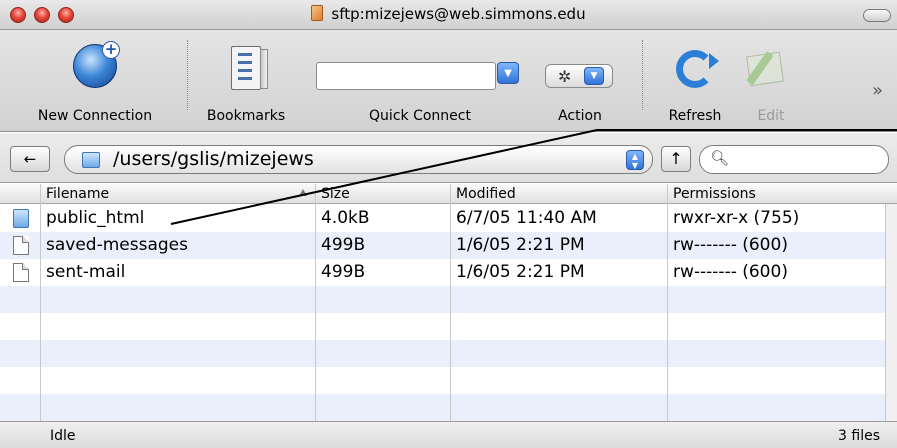  What do you see at coordinates (63, 436) in the screenshot?
I see `status-text: Idle` at bounding box center [63, 436].